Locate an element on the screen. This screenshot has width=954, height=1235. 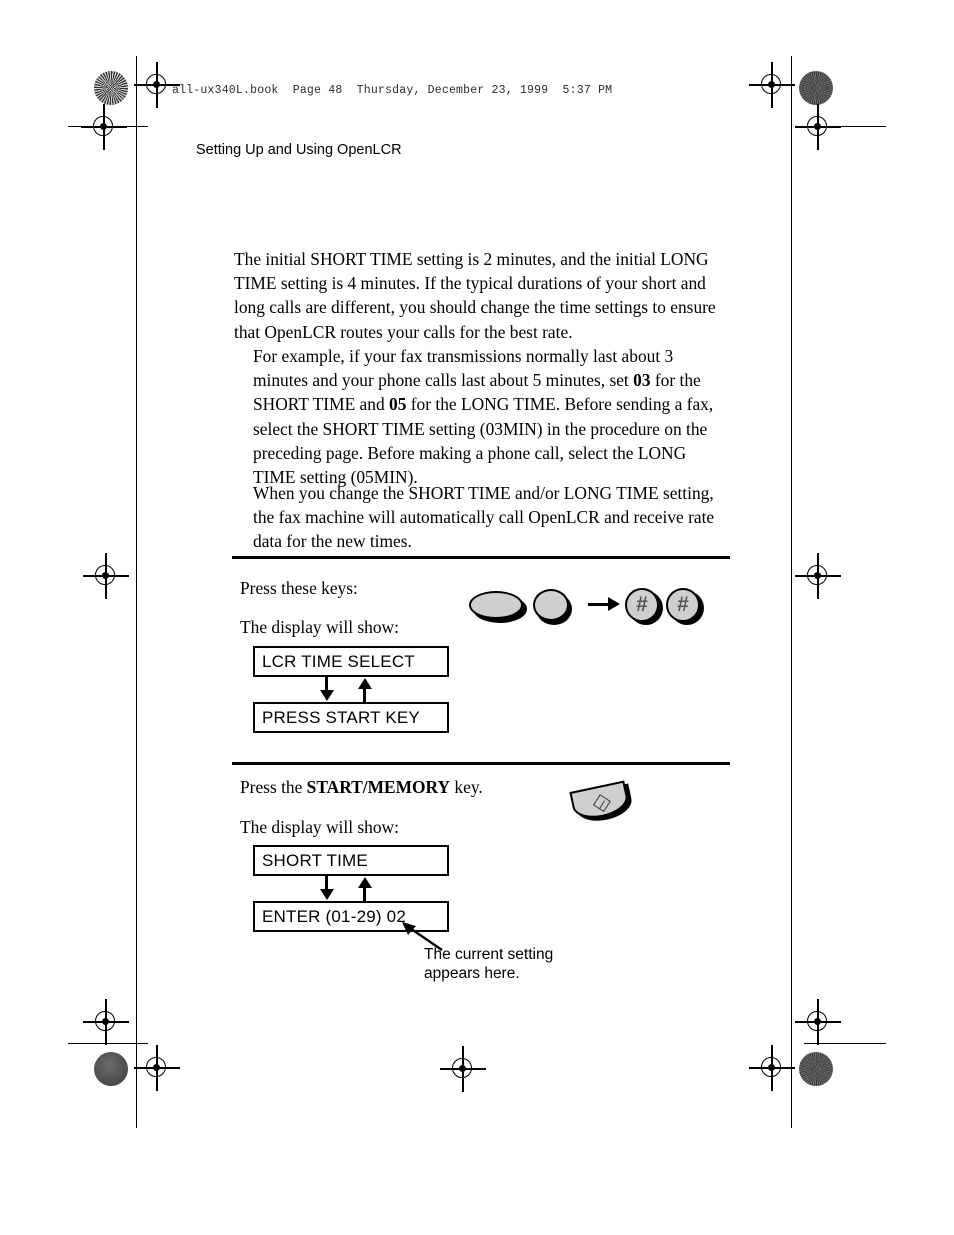
callout-line-2: appears here. is located at coordinates (472, 973).